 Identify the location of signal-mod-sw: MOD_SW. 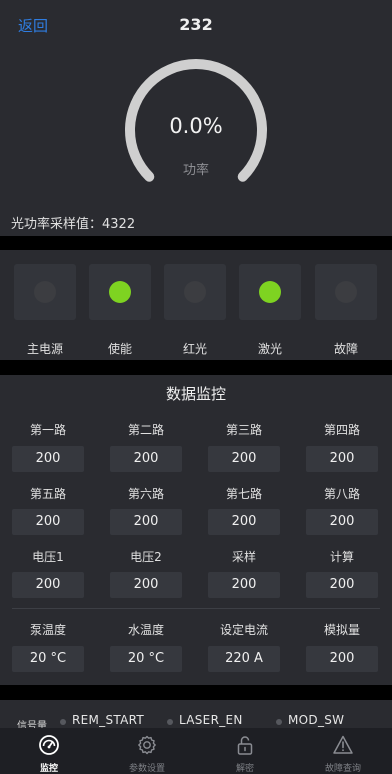
(316, 720).